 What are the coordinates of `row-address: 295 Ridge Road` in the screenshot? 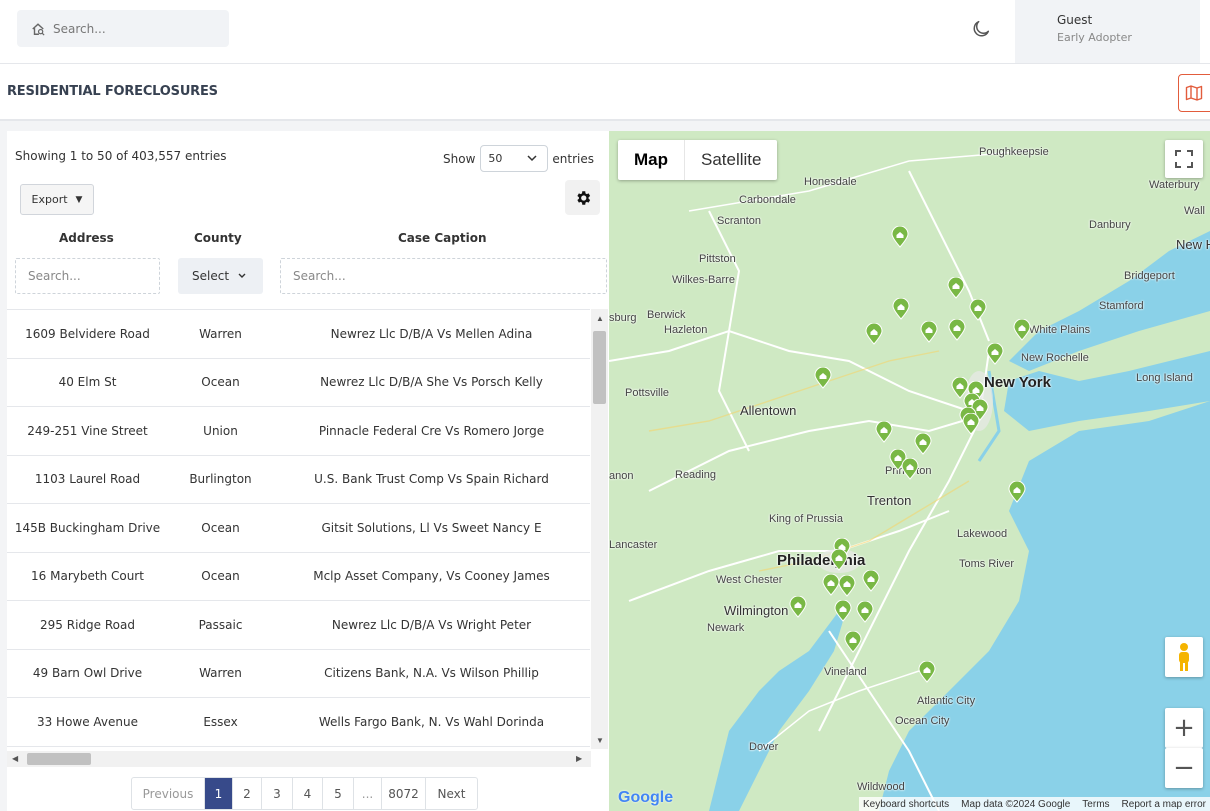 It's located at (87, 624).